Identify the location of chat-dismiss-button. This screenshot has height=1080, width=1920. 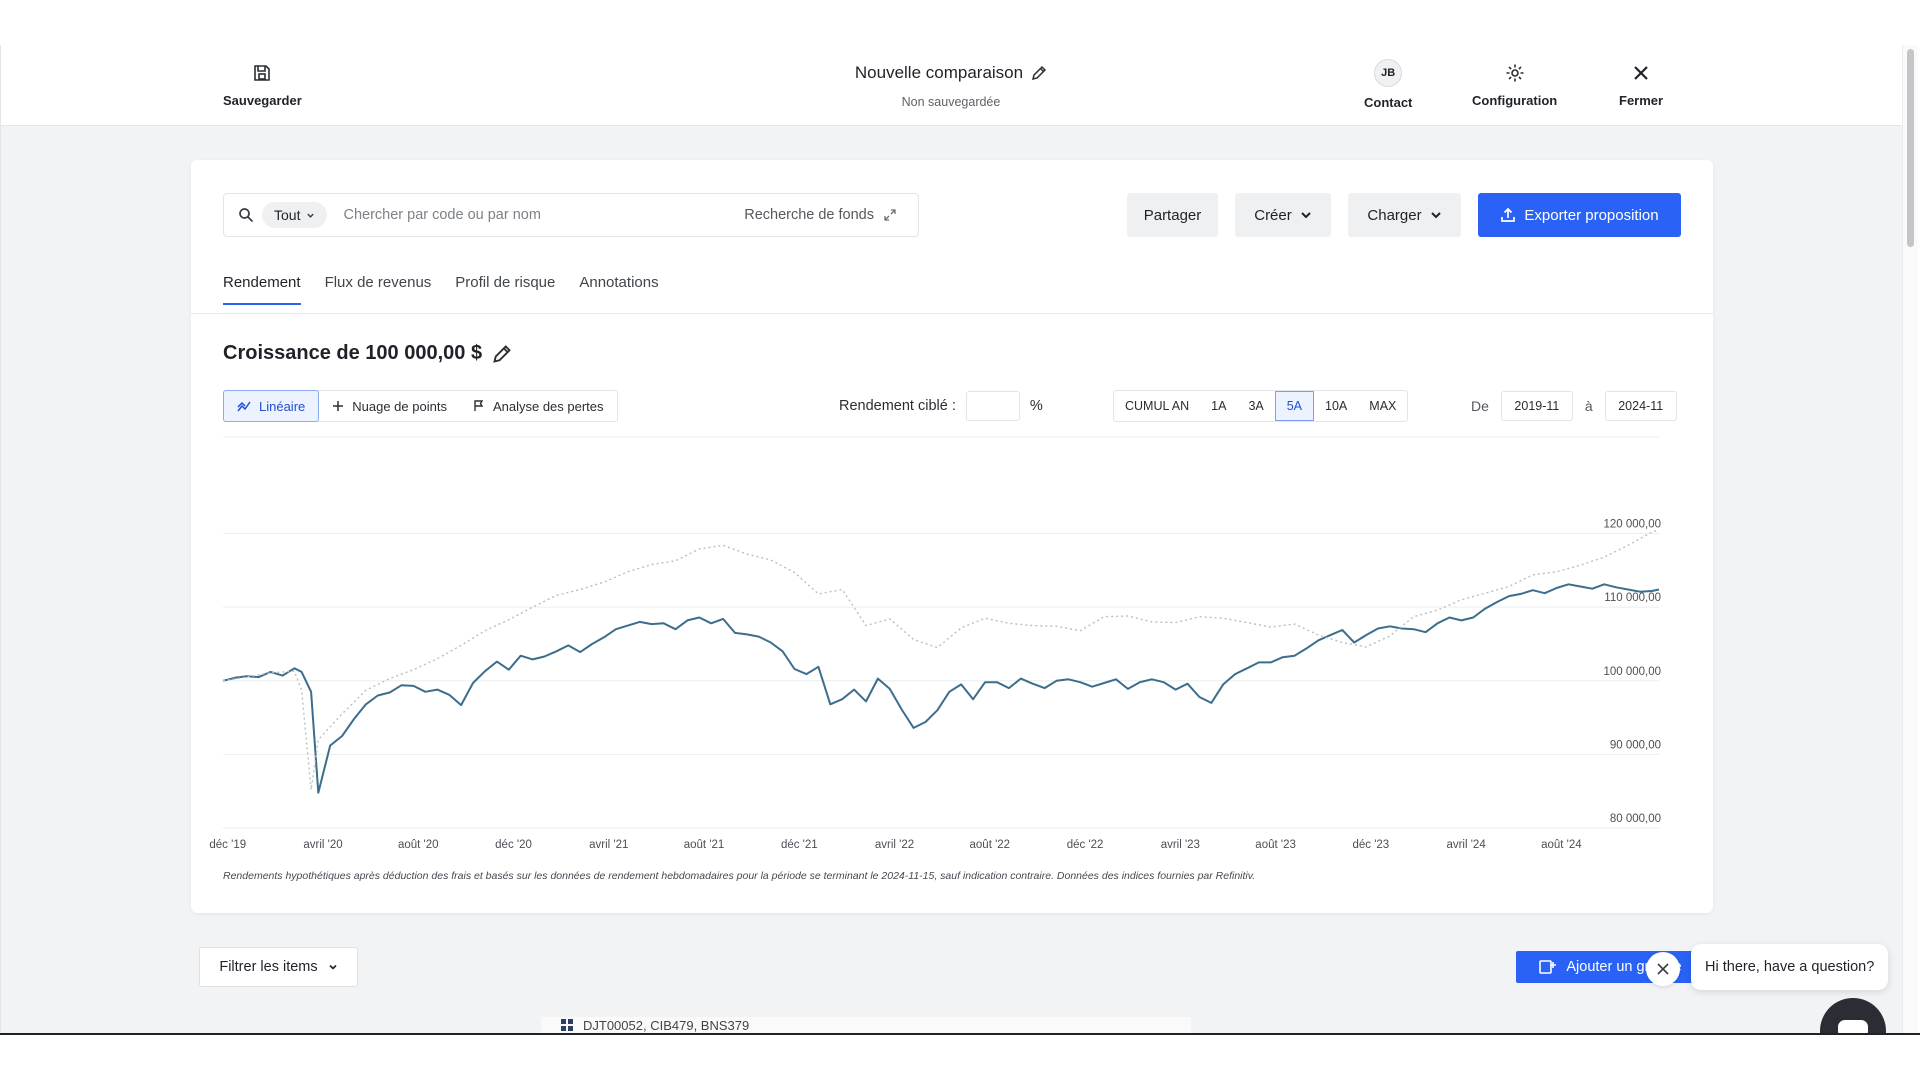
(1663, 969).